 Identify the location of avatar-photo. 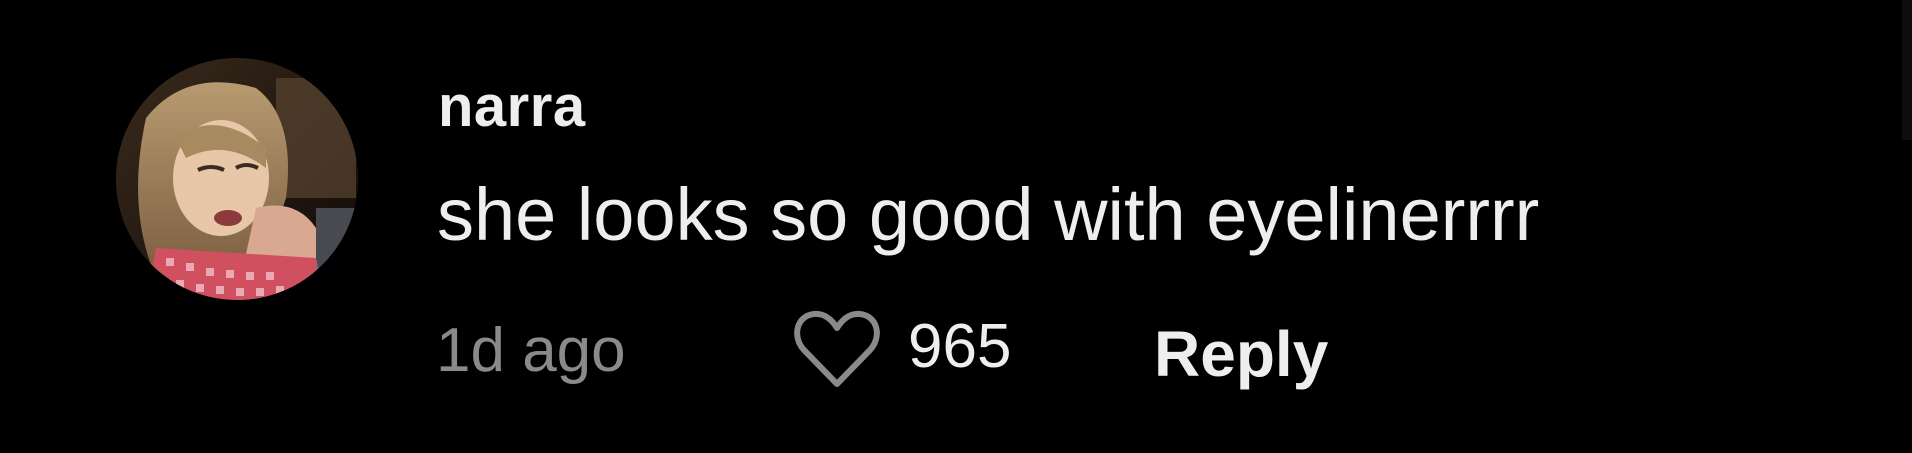
(237, 179).